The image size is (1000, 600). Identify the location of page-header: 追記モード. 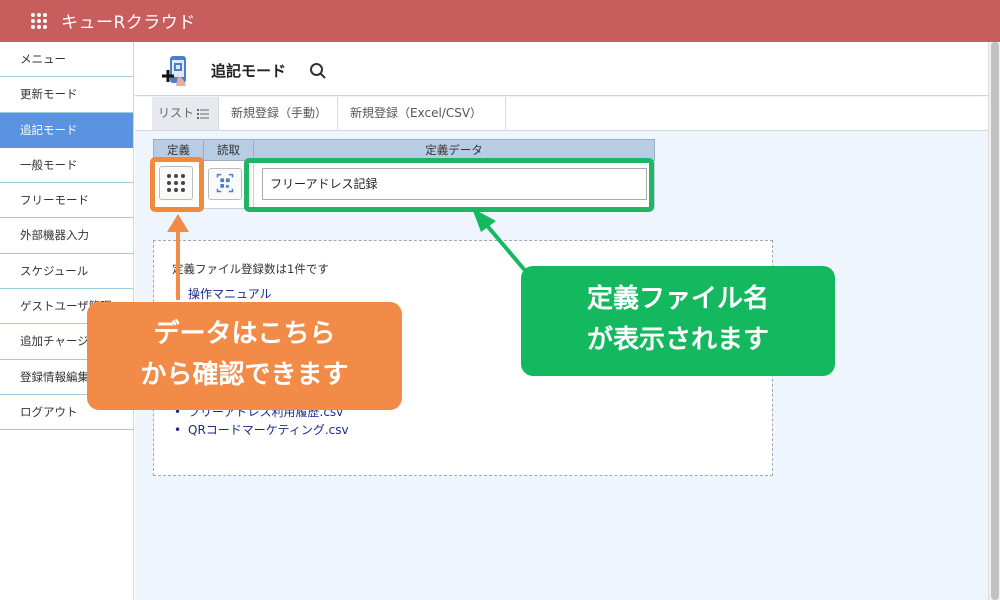
(561, 69).